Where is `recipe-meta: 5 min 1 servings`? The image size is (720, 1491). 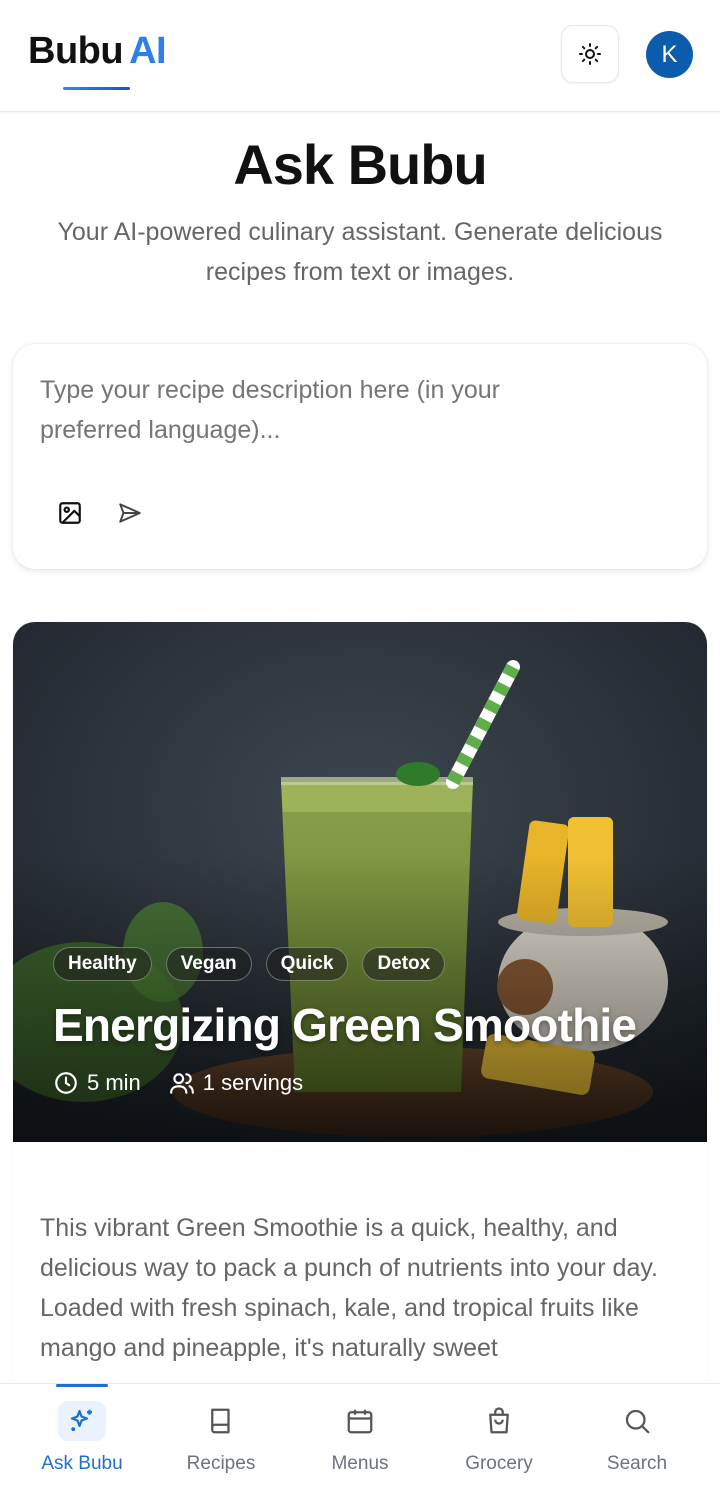
recipe-meta: 5 min 1 servings is located at coordinates (192, 1083).